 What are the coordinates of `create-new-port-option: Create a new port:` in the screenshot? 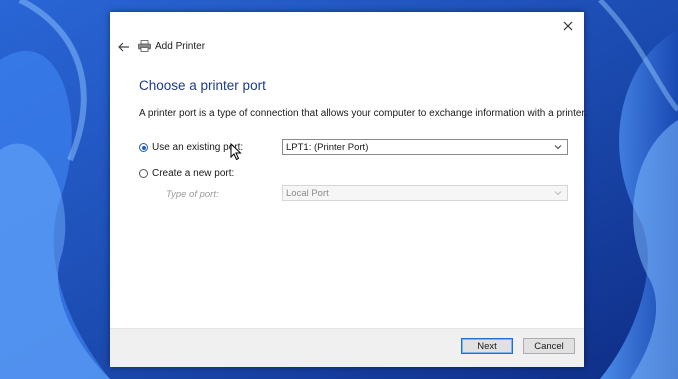 It's located at (186, 173).